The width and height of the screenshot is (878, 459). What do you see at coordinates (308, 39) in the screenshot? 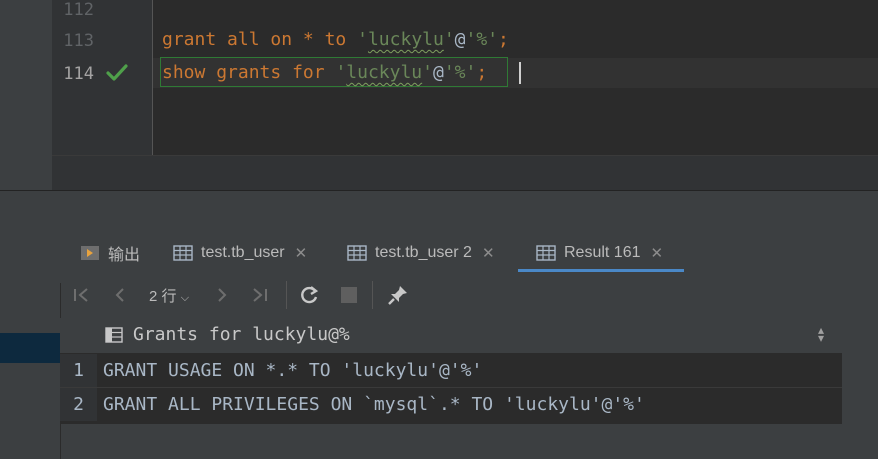
I see `operator: *` at bounding box center [308, 39].